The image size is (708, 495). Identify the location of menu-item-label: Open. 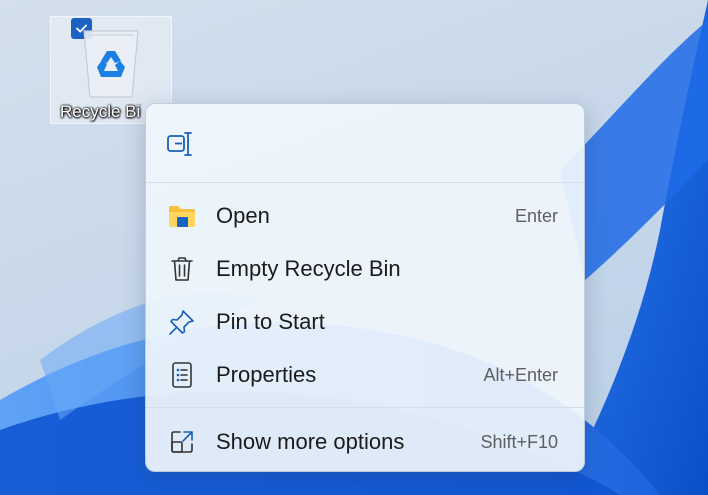
(243, 215).